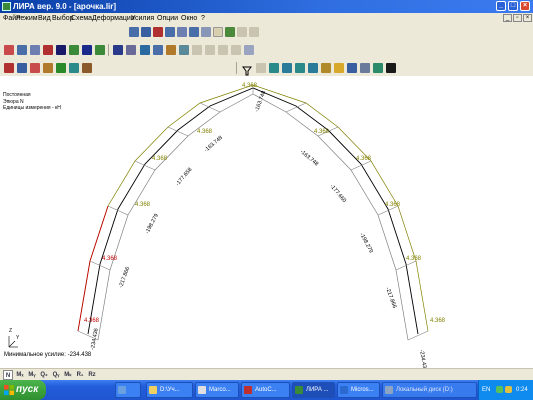 The width and height of the screenshot is (533, 400). What do you see at coordinates (525, 6) in the screenshot?
I see `close-button: ×` at bounding box center [525, 6].